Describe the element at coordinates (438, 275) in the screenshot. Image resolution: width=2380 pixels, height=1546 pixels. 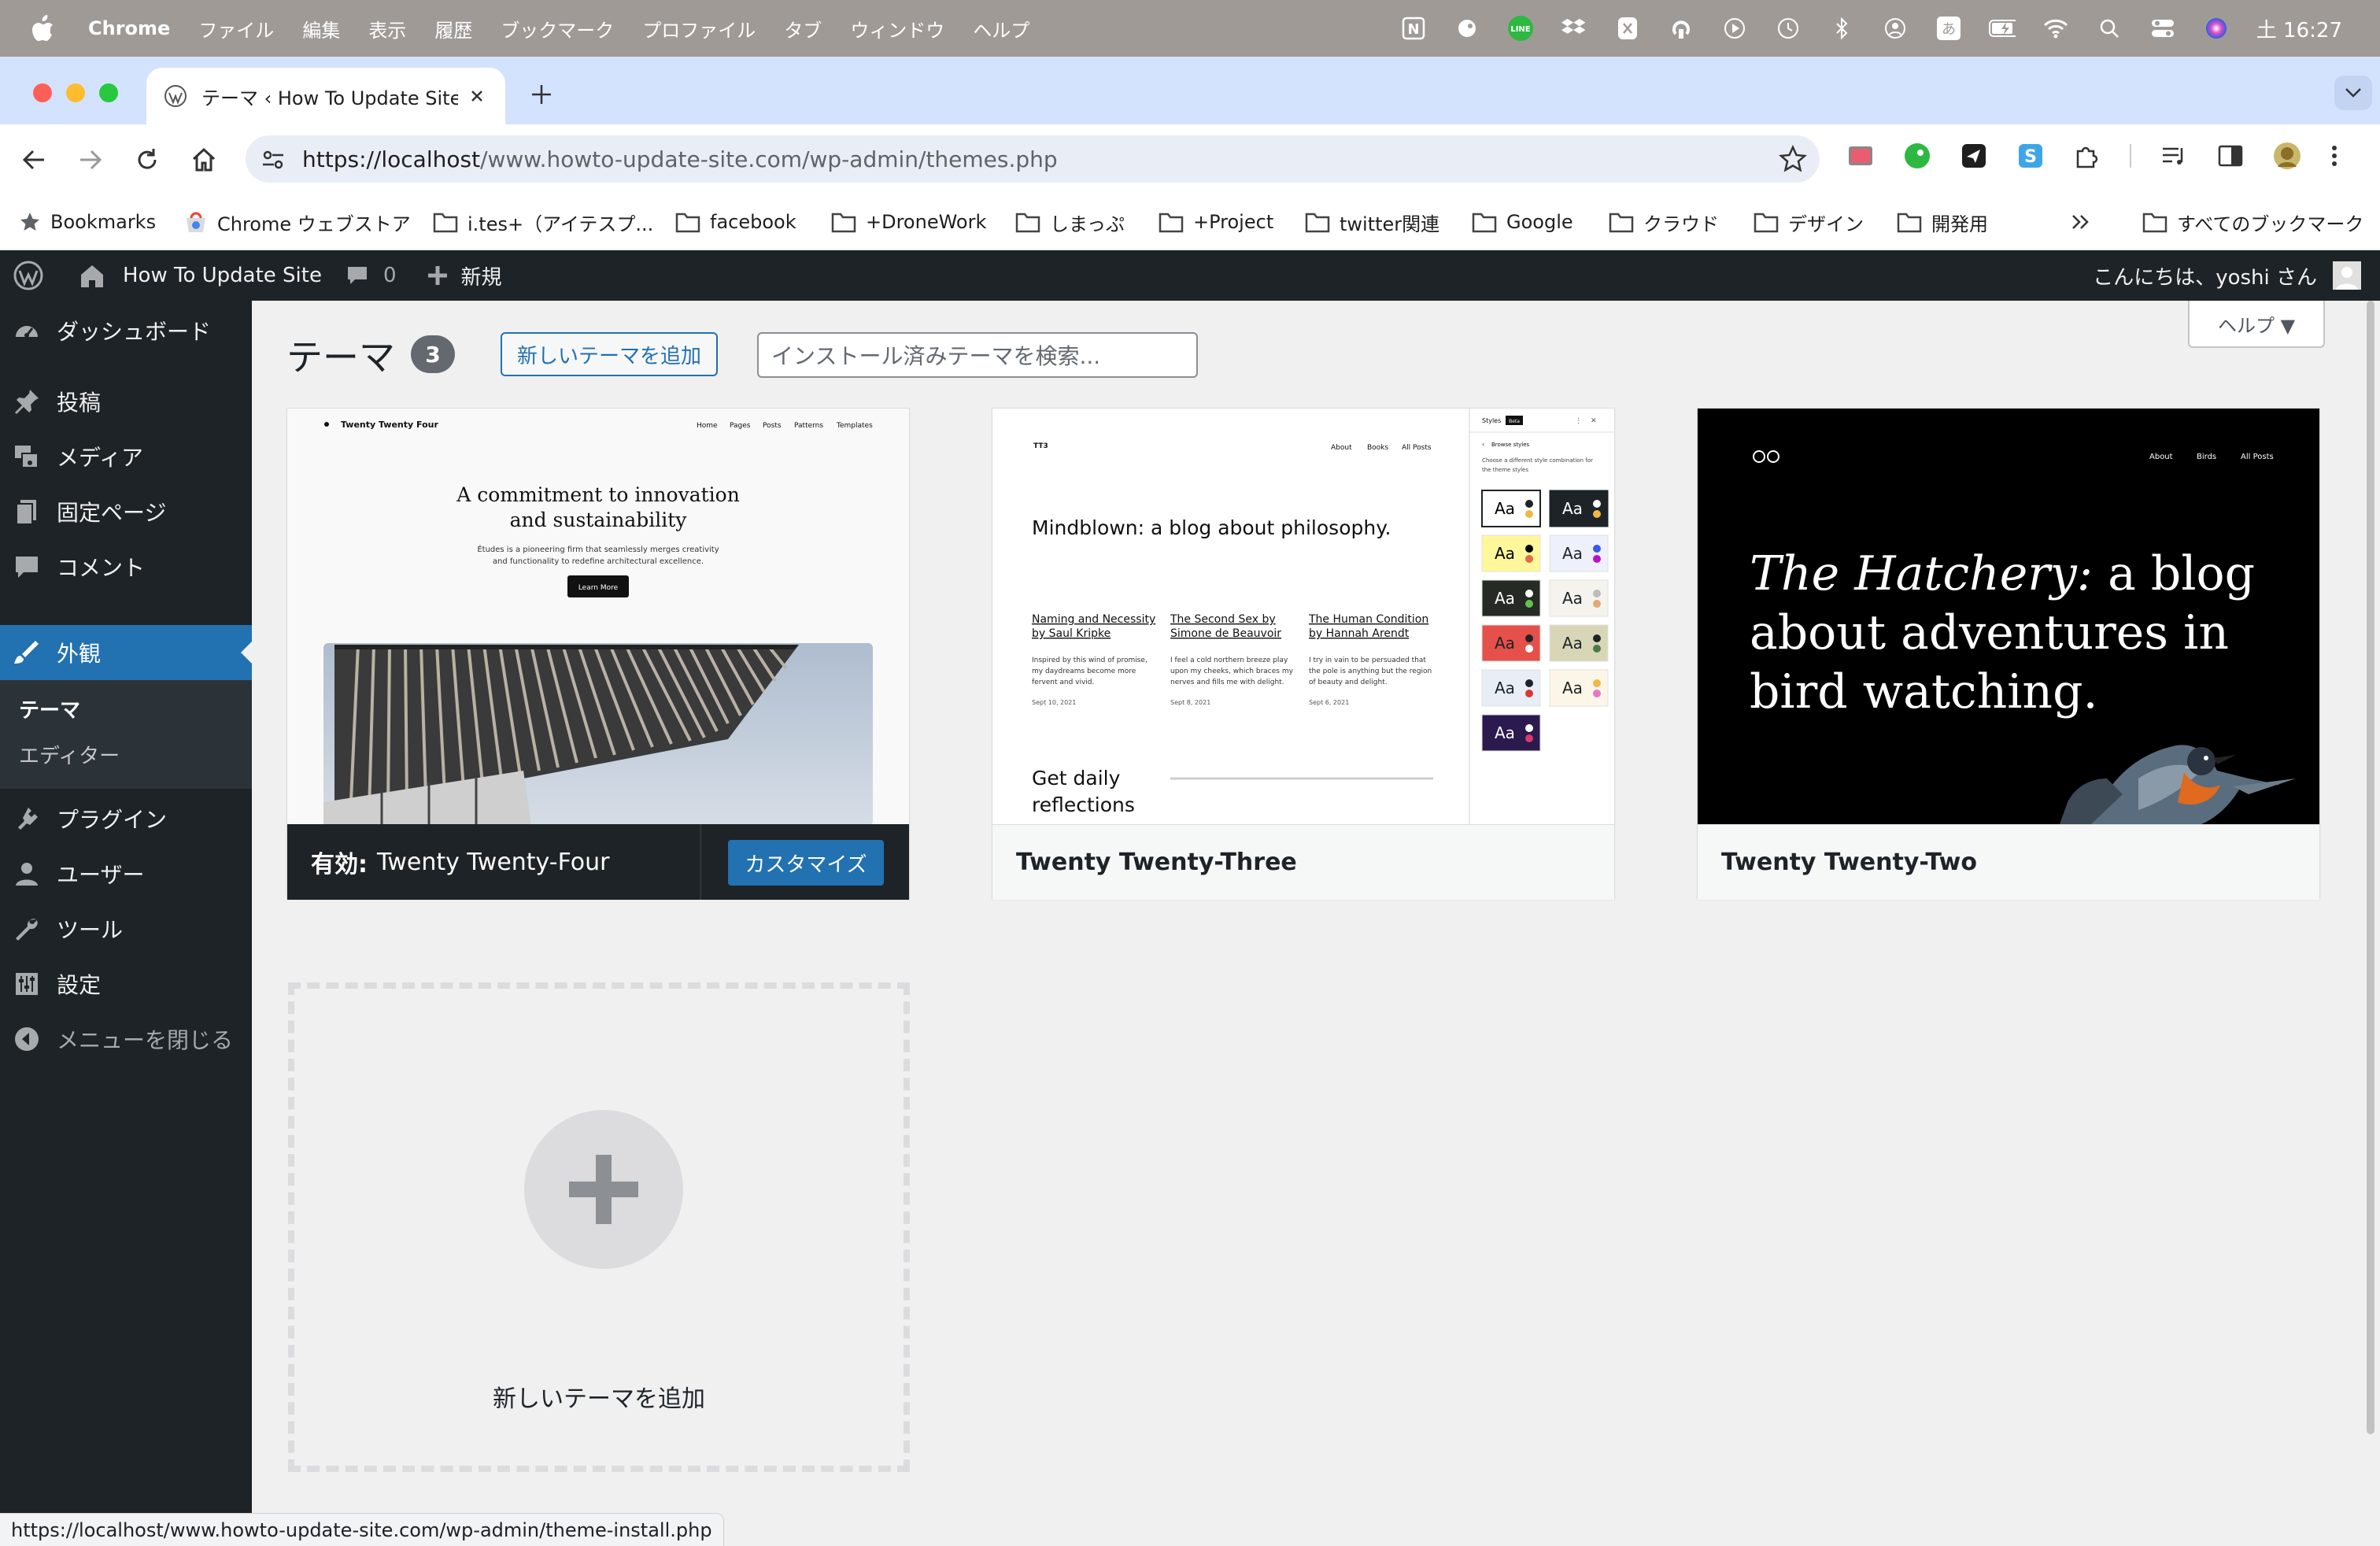
I see `plus-icon` at that location.